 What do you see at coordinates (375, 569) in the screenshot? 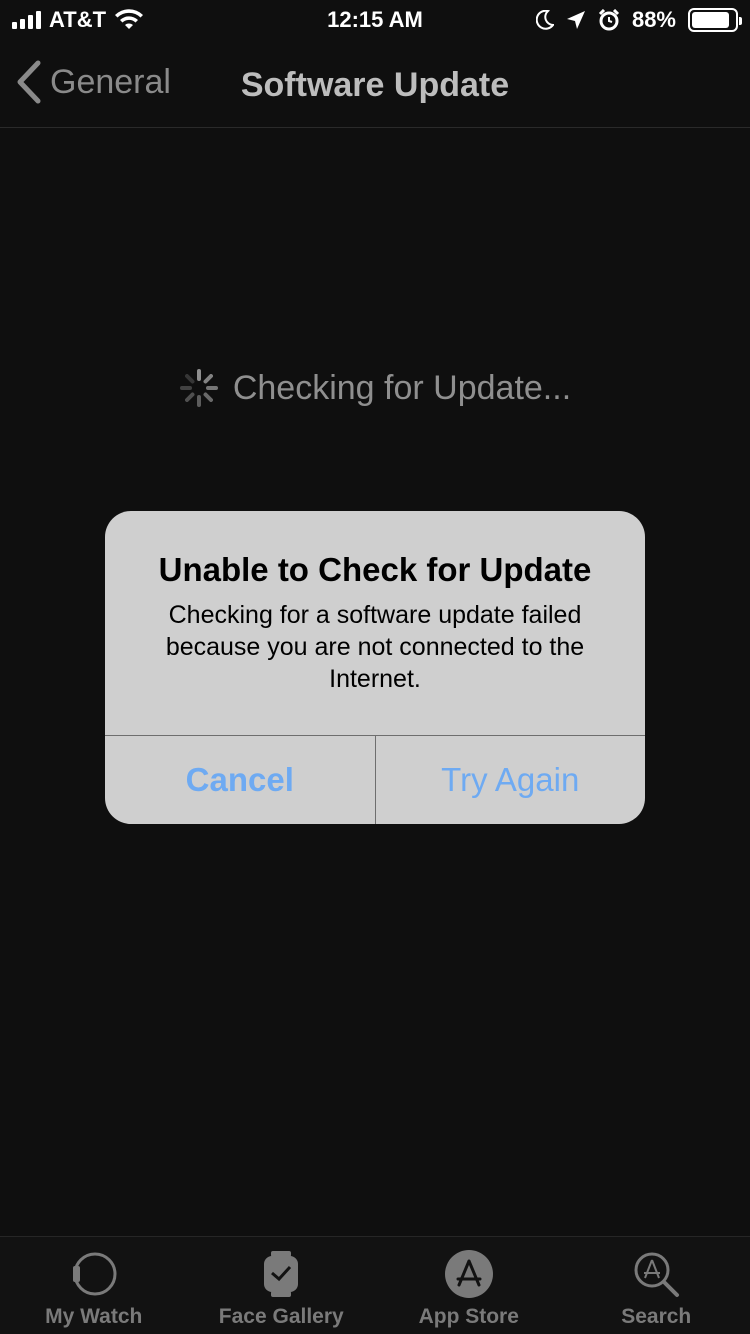
I see `alert-title: Unable to Check for Update` at bounding box center [375, 569].